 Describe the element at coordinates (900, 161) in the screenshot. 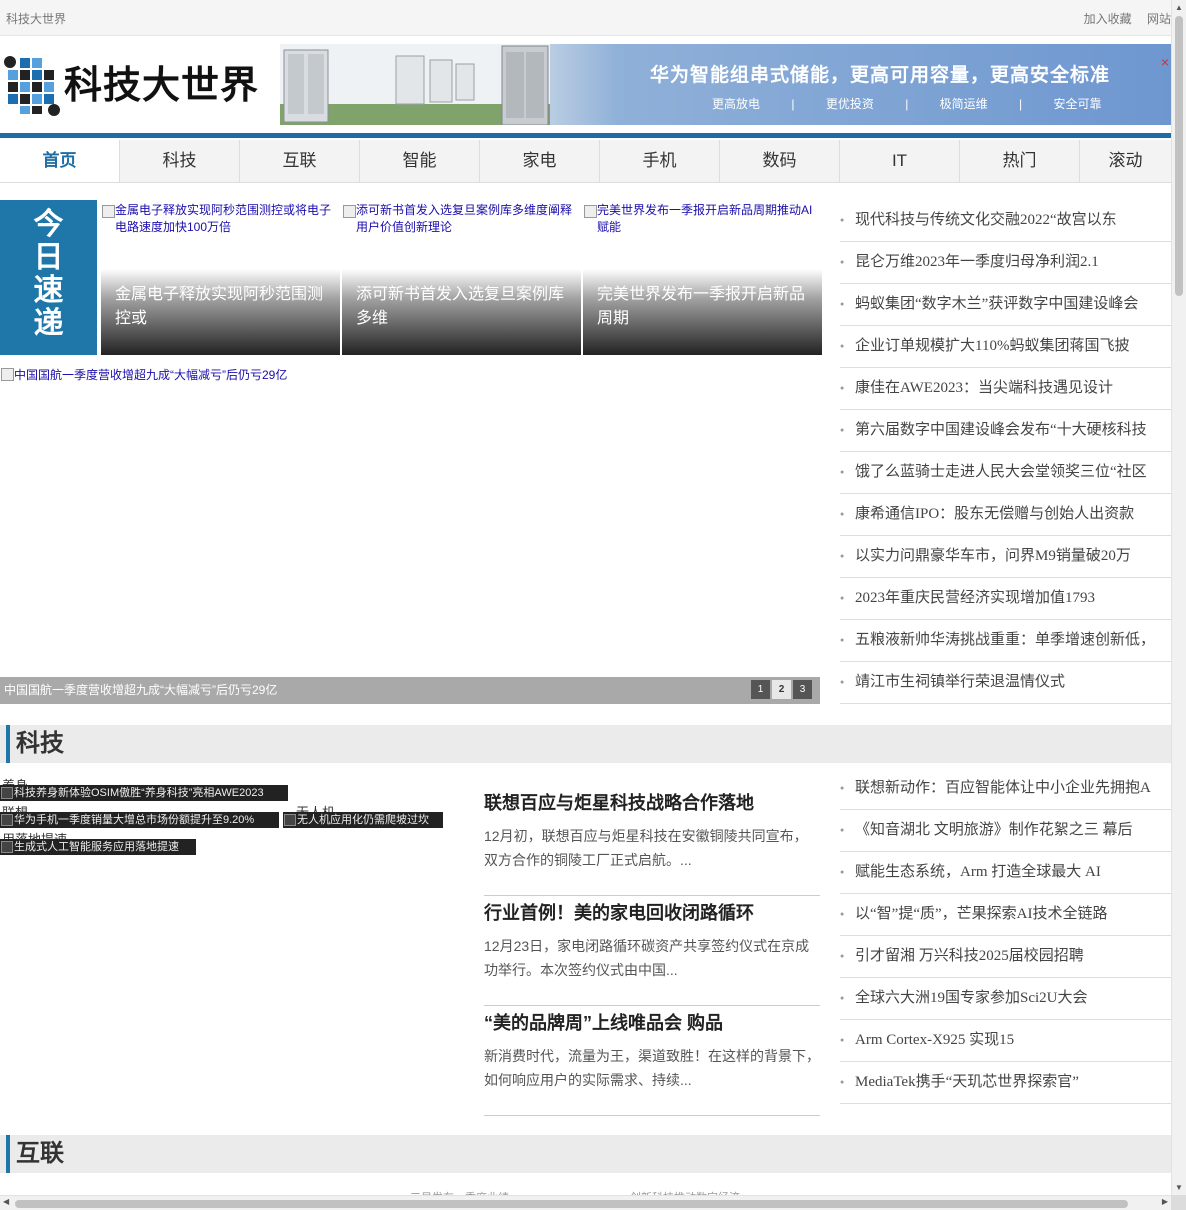

I see `nav-item-it: IT` at that location.